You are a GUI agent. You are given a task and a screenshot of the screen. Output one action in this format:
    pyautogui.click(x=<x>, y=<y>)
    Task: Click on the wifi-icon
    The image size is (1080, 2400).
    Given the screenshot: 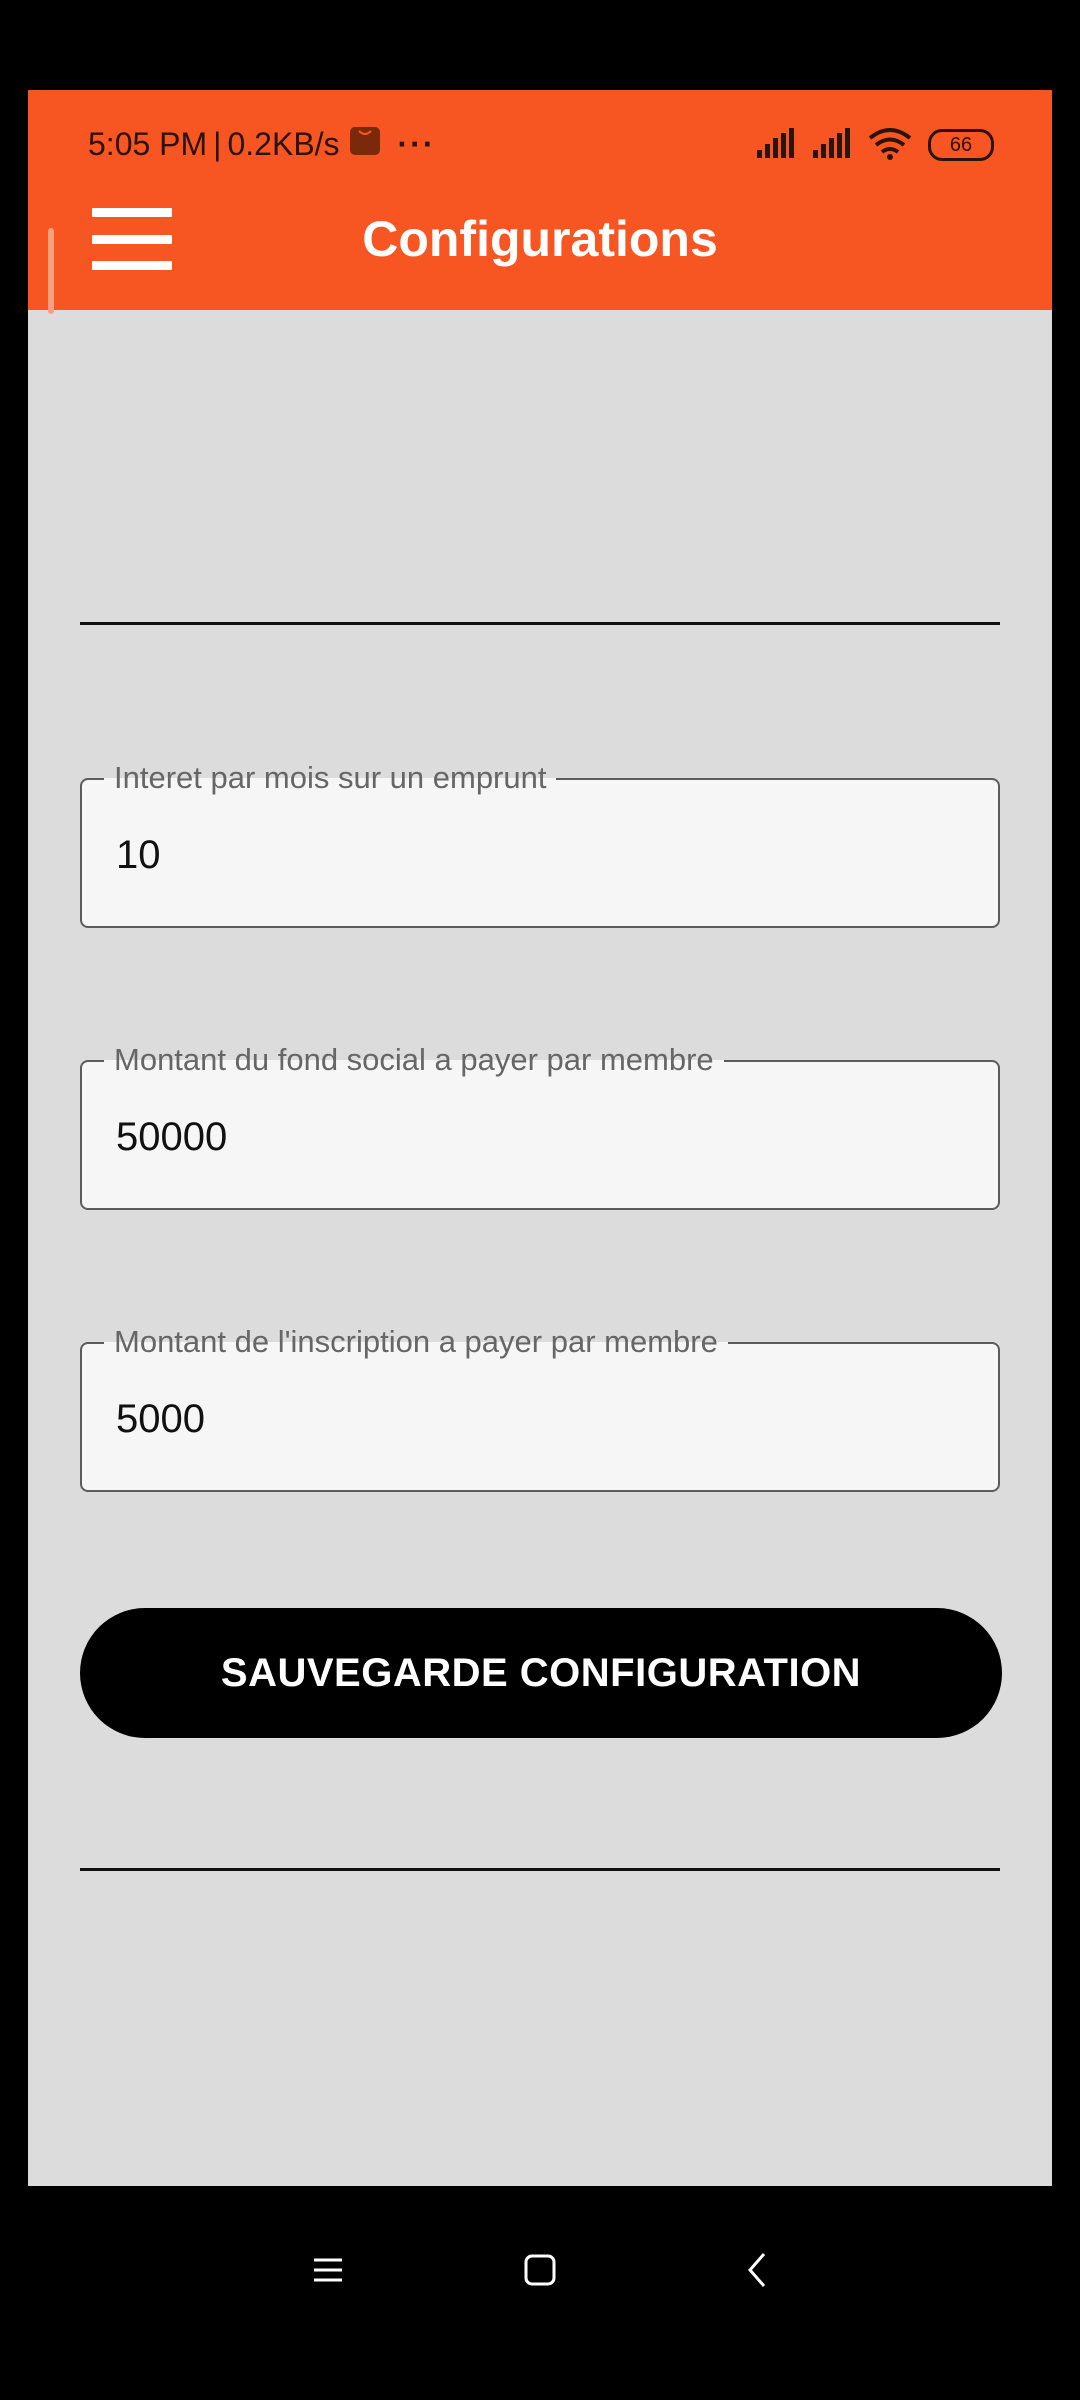 What is the action you would take?
    pyautogui.click(x=890, y=145)
    